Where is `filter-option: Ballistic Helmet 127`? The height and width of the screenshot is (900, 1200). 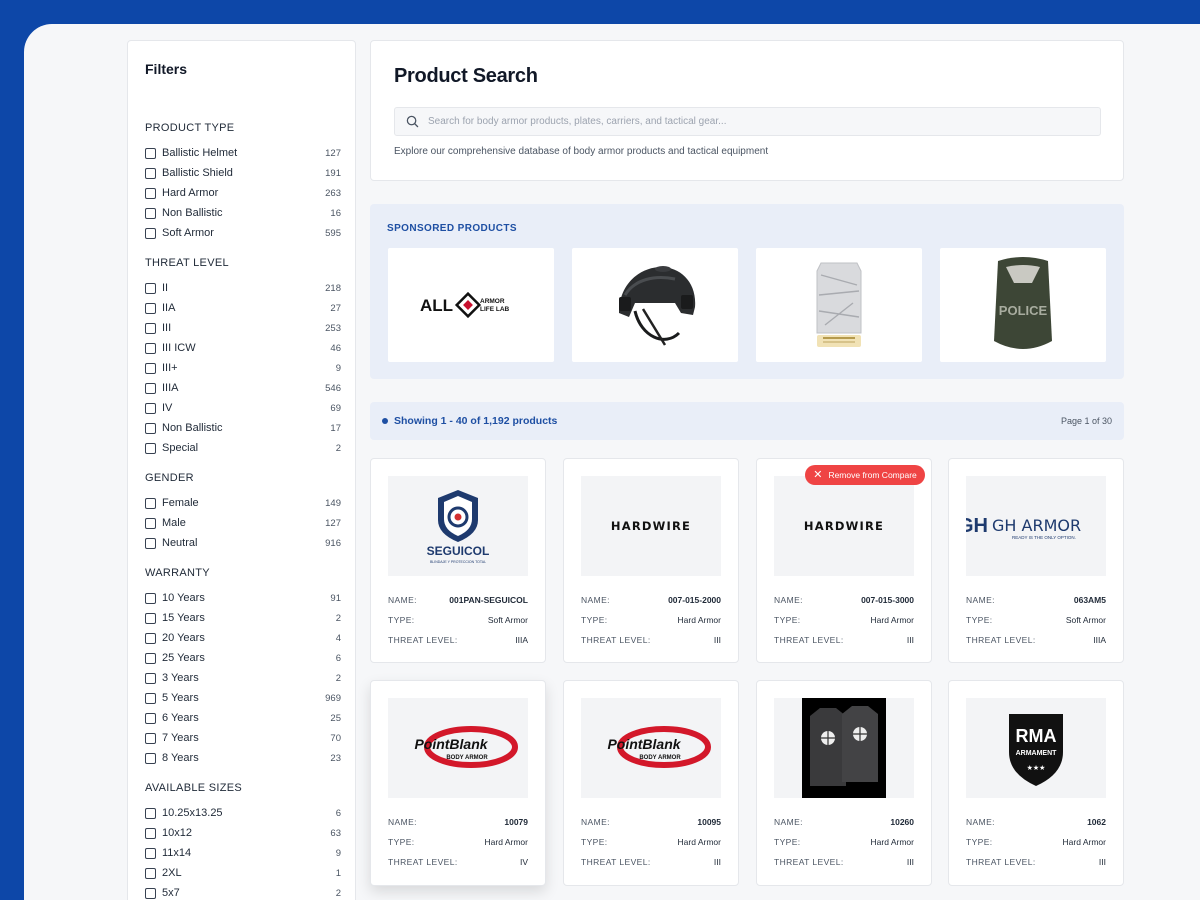 filter-option: Ballistic Helmet 127 is located at coordinates (243, 153).